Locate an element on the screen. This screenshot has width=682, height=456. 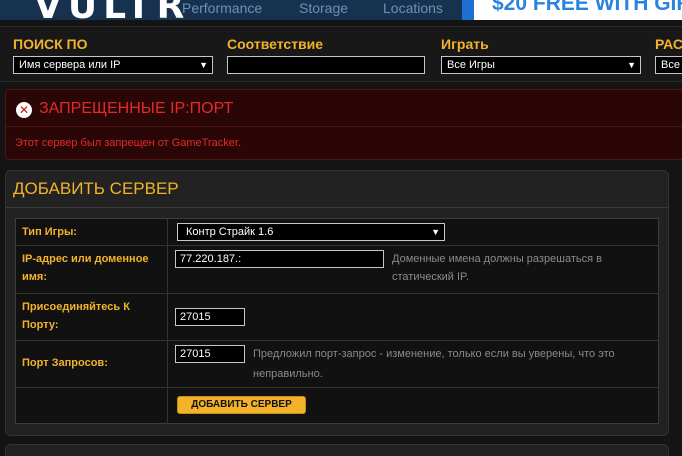
address-hint-line1: Доменные имена должны разрешаться в is located at coordinates (497, 259).